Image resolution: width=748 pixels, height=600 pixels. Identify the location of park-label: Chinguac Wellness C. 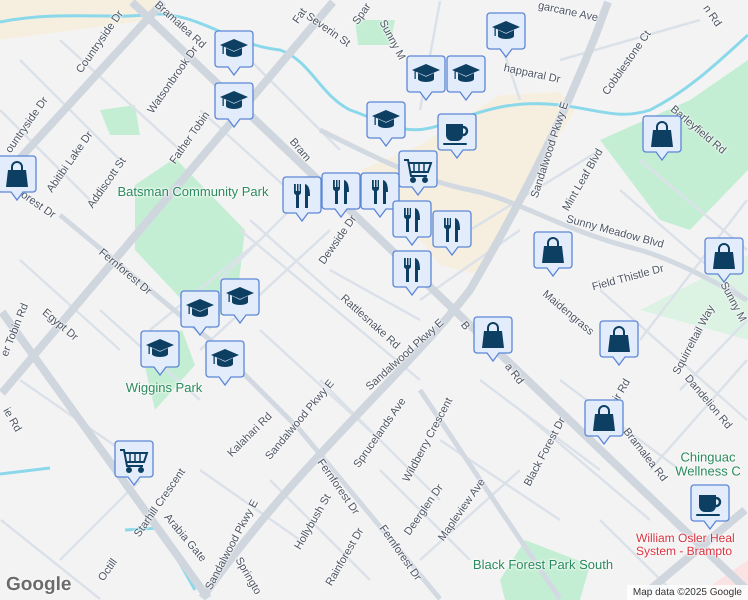
(708, 465).